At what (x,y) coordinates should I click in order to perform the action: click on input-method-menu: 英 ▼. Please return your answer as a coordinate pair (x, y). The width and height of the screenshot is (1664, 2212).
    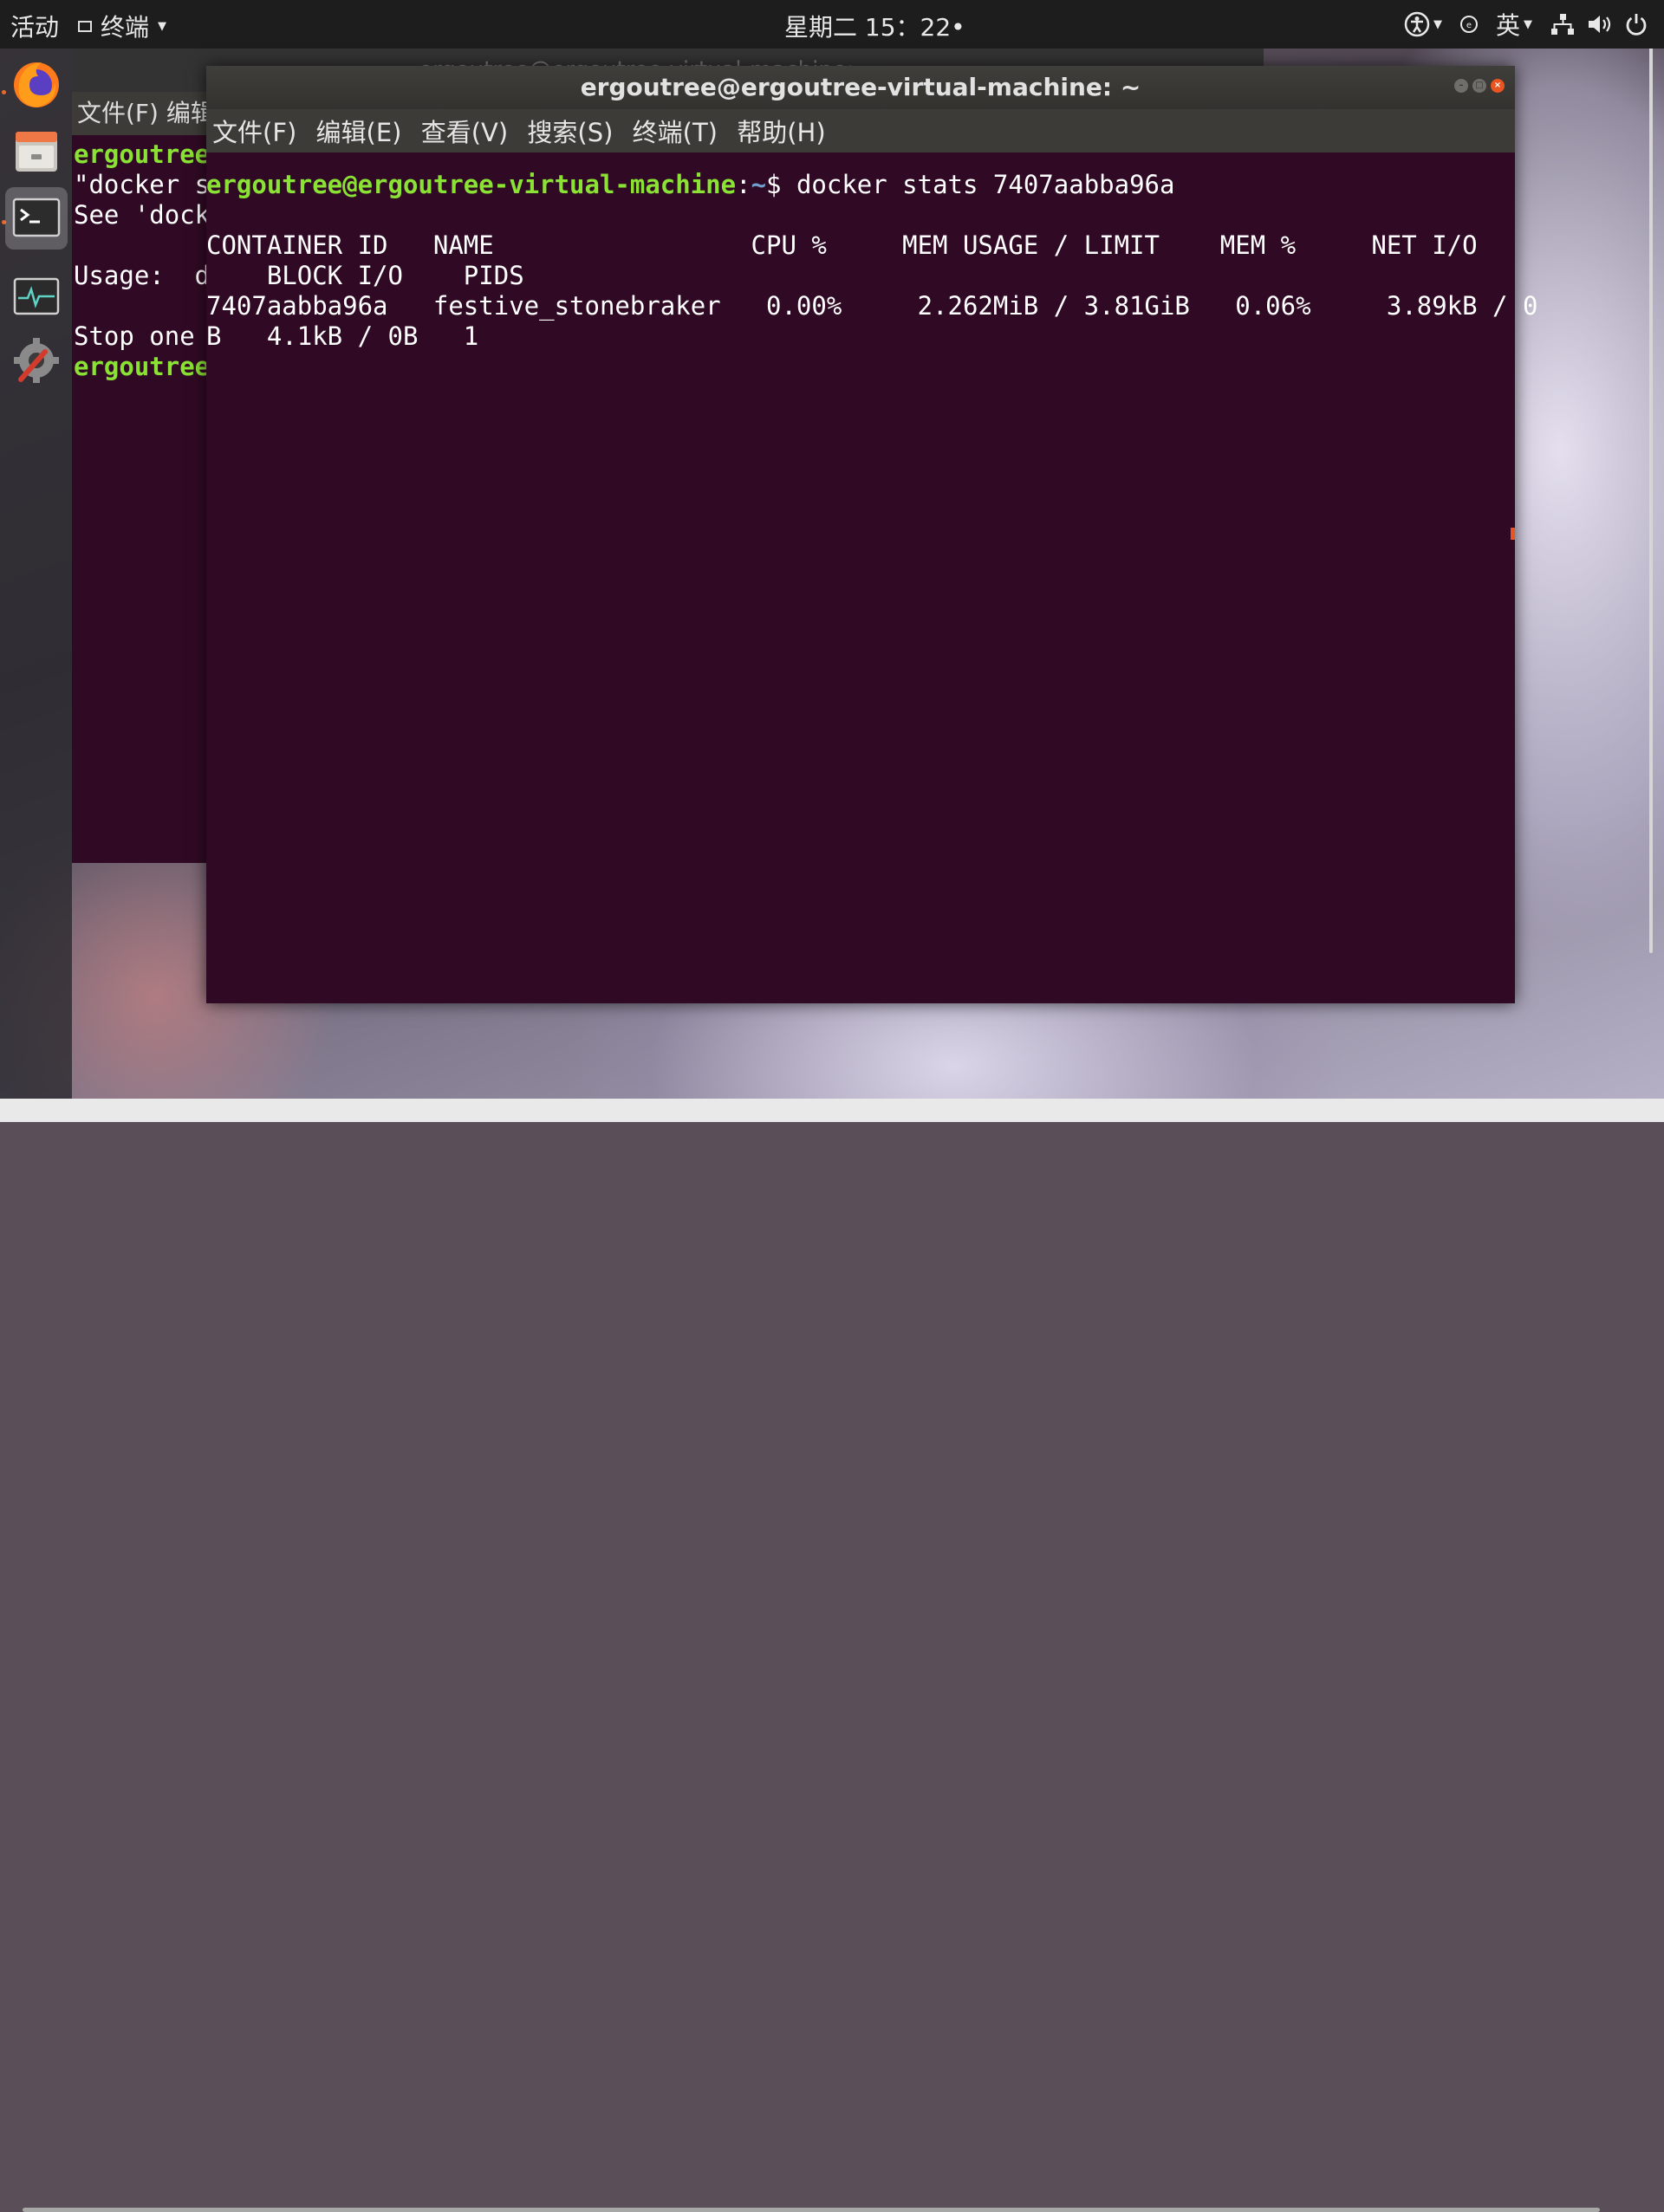
    Looking at the image, I should click on (1514, 24).